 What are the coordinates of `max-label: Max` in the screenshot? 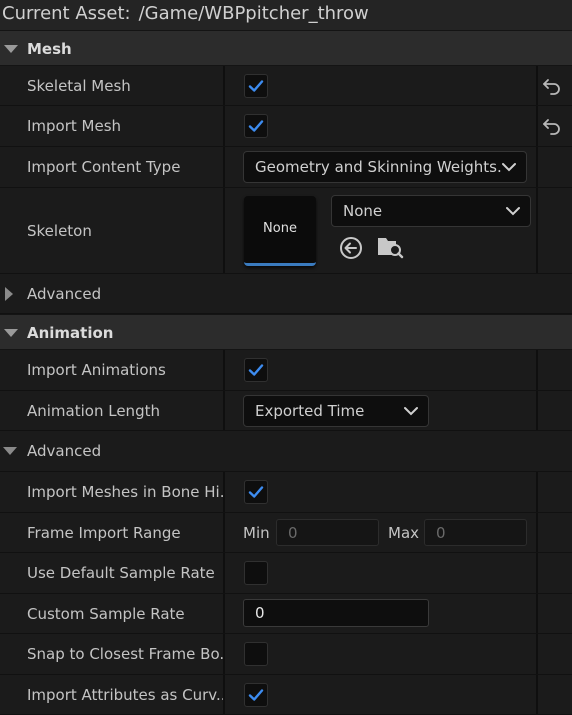 It's located at (404, 533).